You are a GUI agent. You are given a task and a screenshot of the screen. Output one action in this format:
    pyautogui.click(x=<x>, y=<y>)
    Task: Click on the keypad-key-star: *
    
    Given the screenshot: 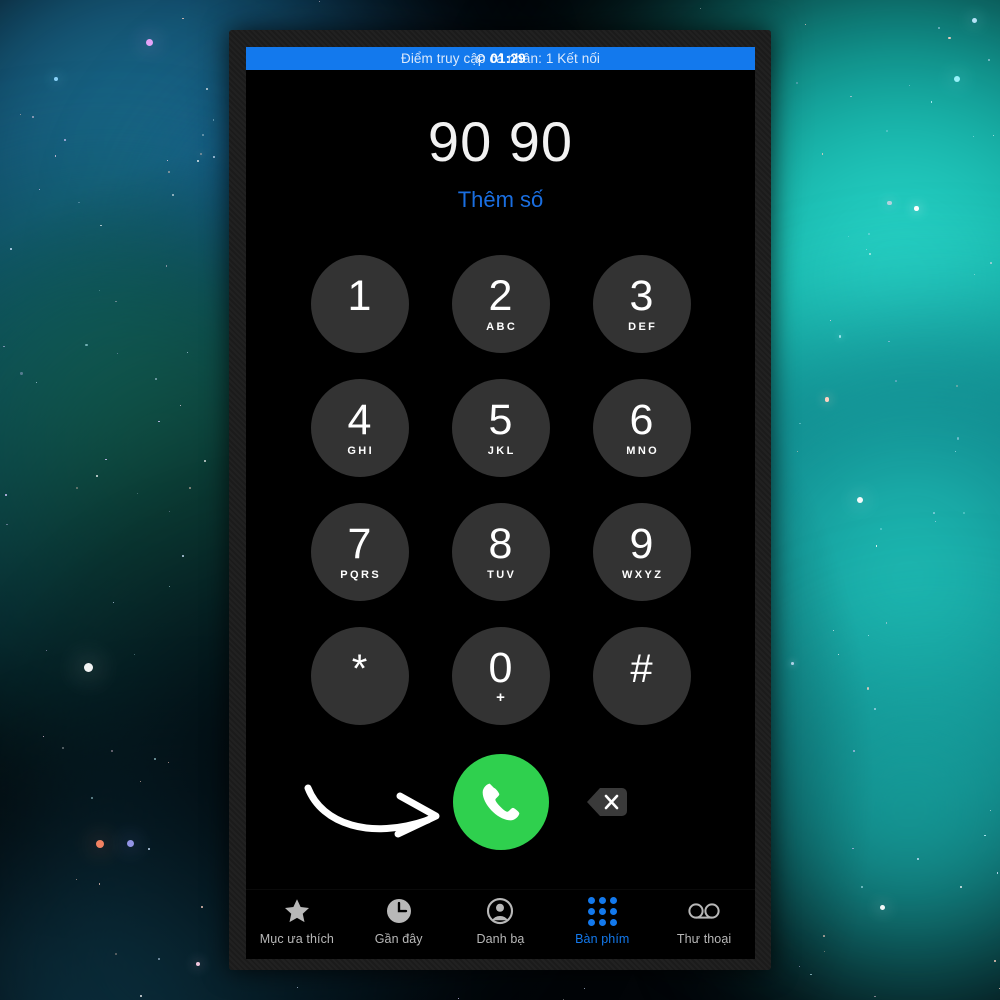 What is the action you would take?
    pyautogui.click(x=359, y=676)
    